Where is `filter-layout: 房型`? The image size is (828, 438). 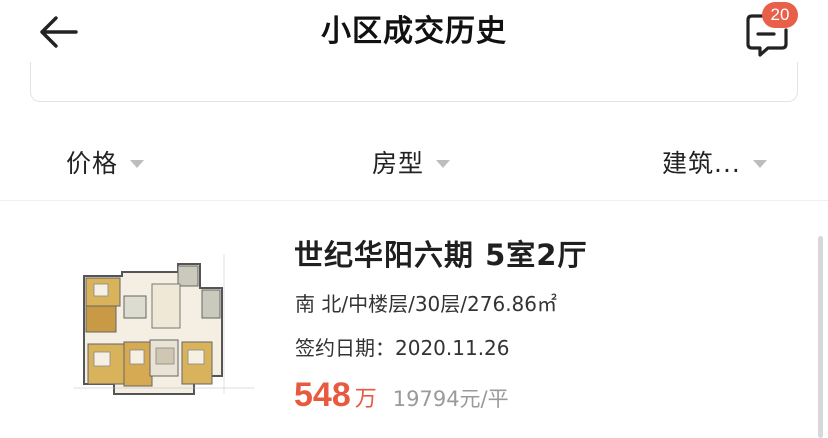
filter-layout: 房型 is located at coordinates (411, 162).